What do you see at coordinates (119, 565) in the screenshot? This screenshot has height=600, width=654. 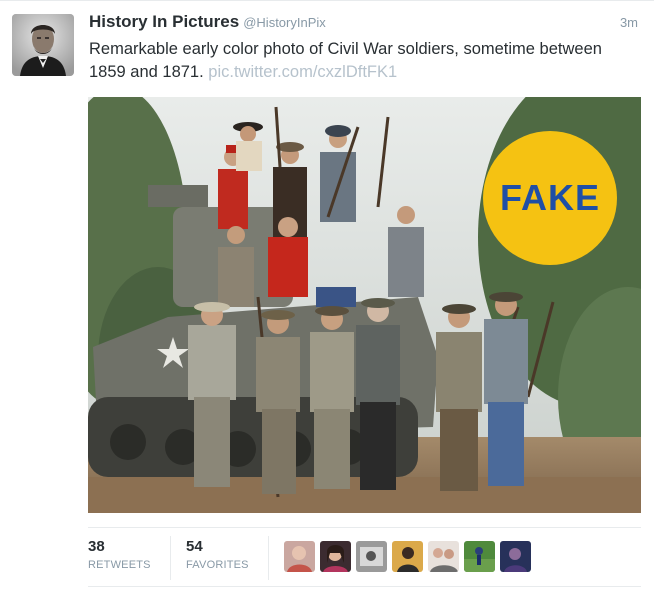 I see `retweets-label: RETWEETS` at bounding box center [119, 565].